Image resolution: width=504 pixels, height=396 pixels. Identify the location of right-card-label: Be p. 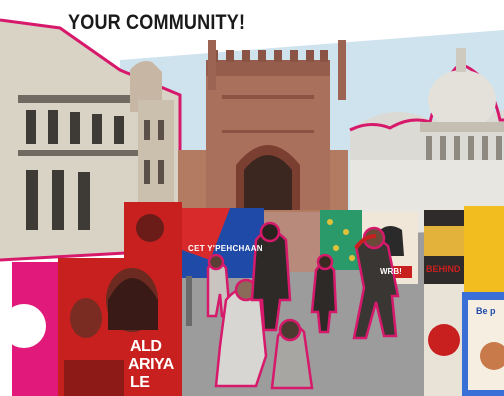
(486, 311).